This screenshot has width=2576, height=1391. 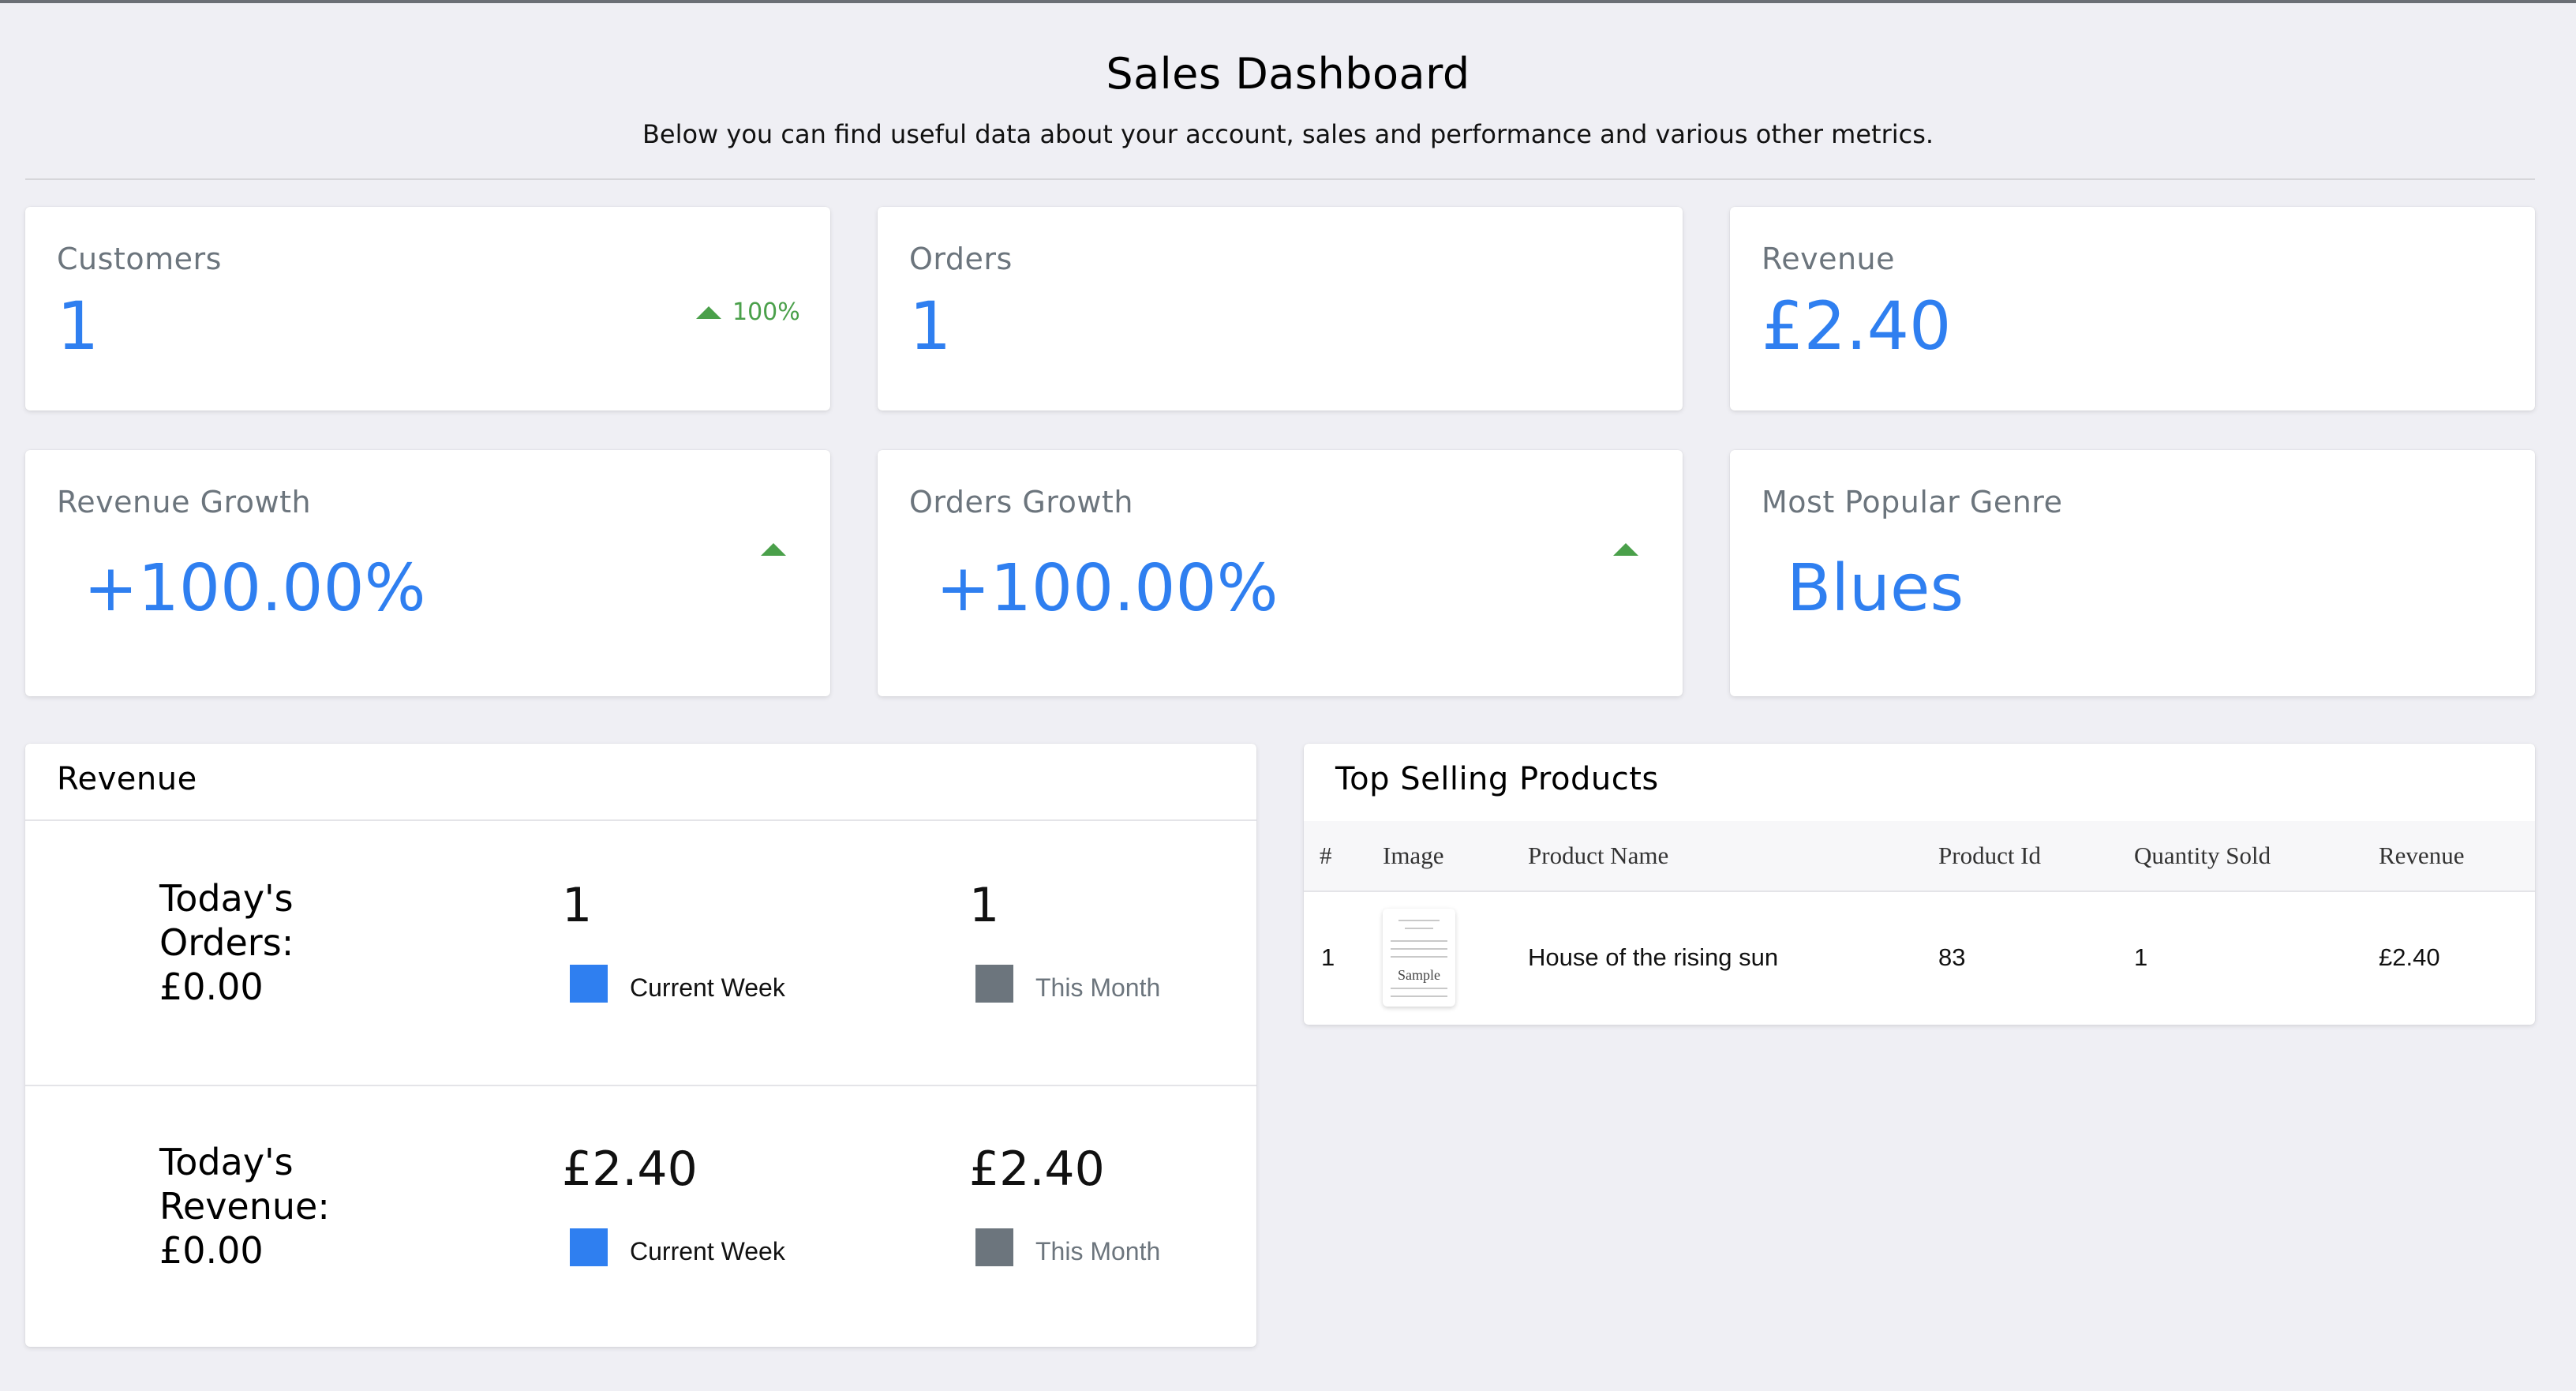 I want to click on todays-orders-label-line2: Orders:, so click(x=226, y=942).